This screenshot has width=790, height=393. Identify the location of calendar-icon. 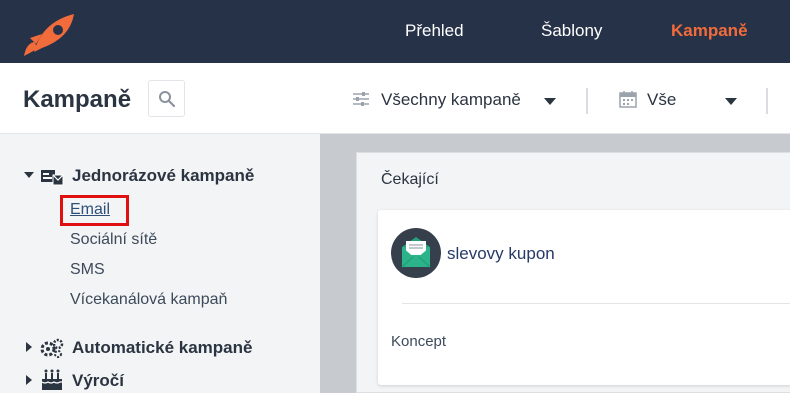
(628, 99).